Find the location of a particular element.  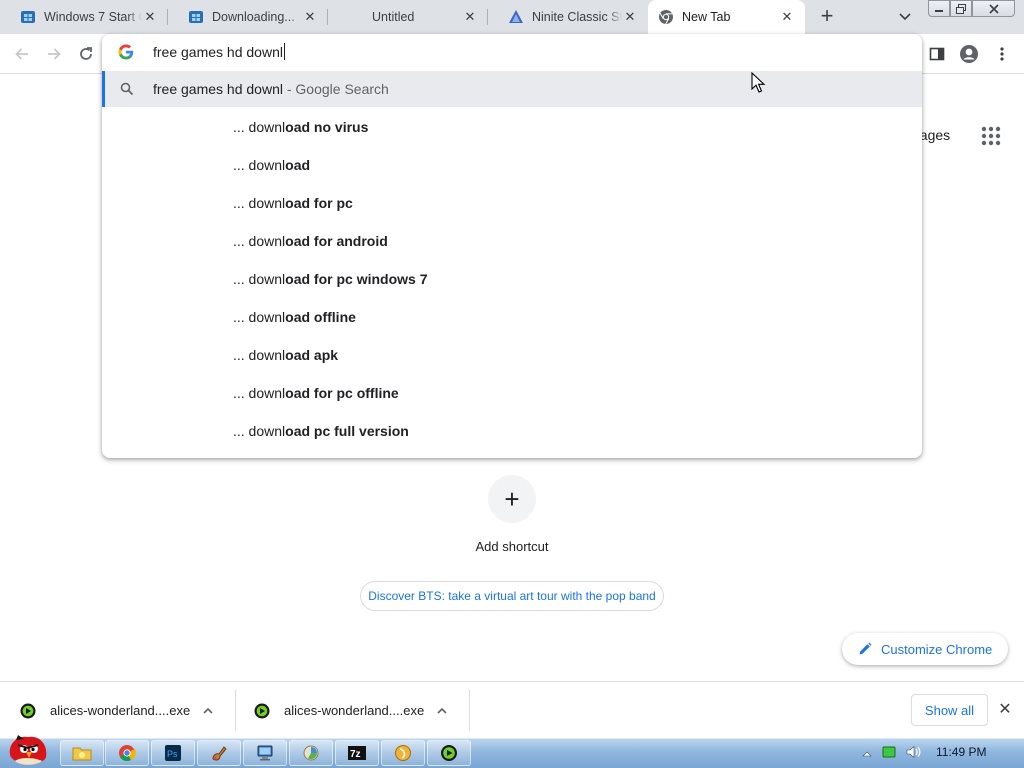

tab-title: Ninite Classic Star is located at coordinates (577, 17).